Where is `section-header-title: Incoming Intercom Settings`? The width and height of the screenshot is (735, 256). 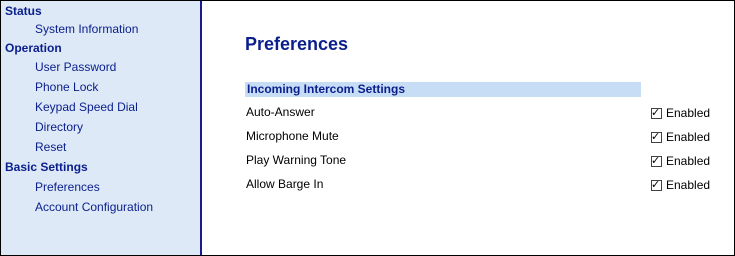
section-header-title: Incoming Intercom Settings is located at coordinates (326, 89).